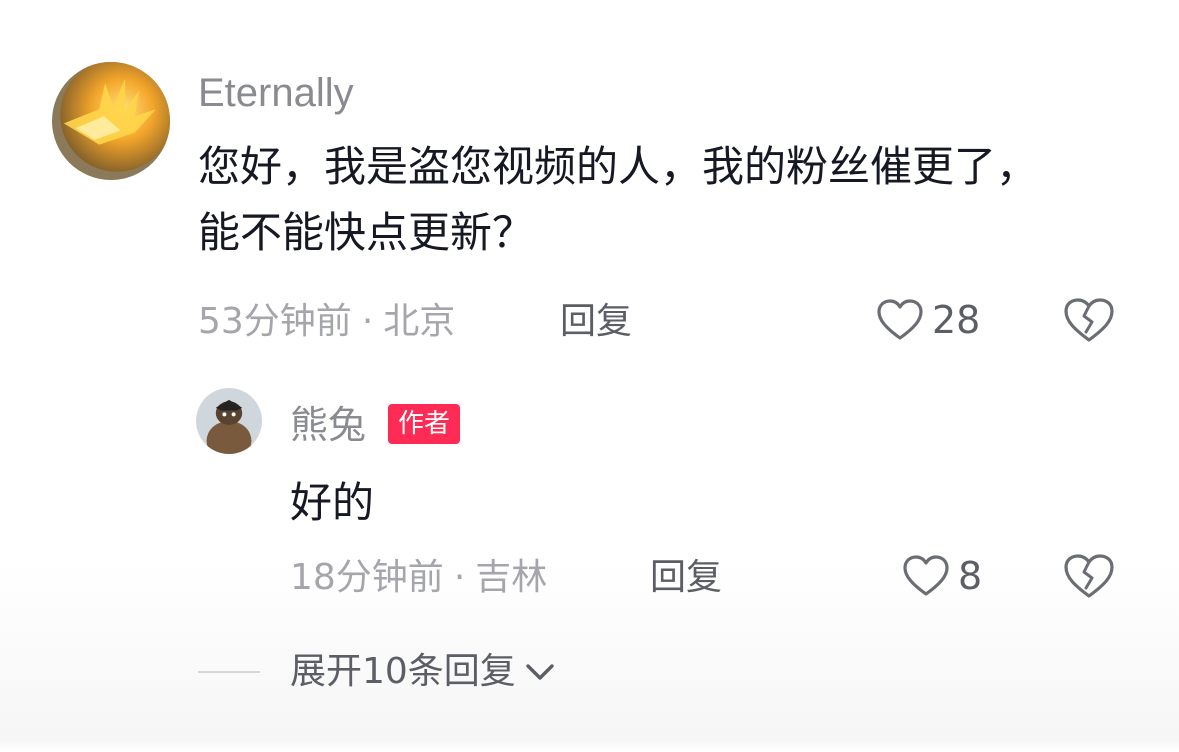 The width and height of the screenshot is (1179, 752). What do you see at coordinates (328, 425) in the screenshot?
I see `author-username: 熊兔` at bounding box center [328, 425].